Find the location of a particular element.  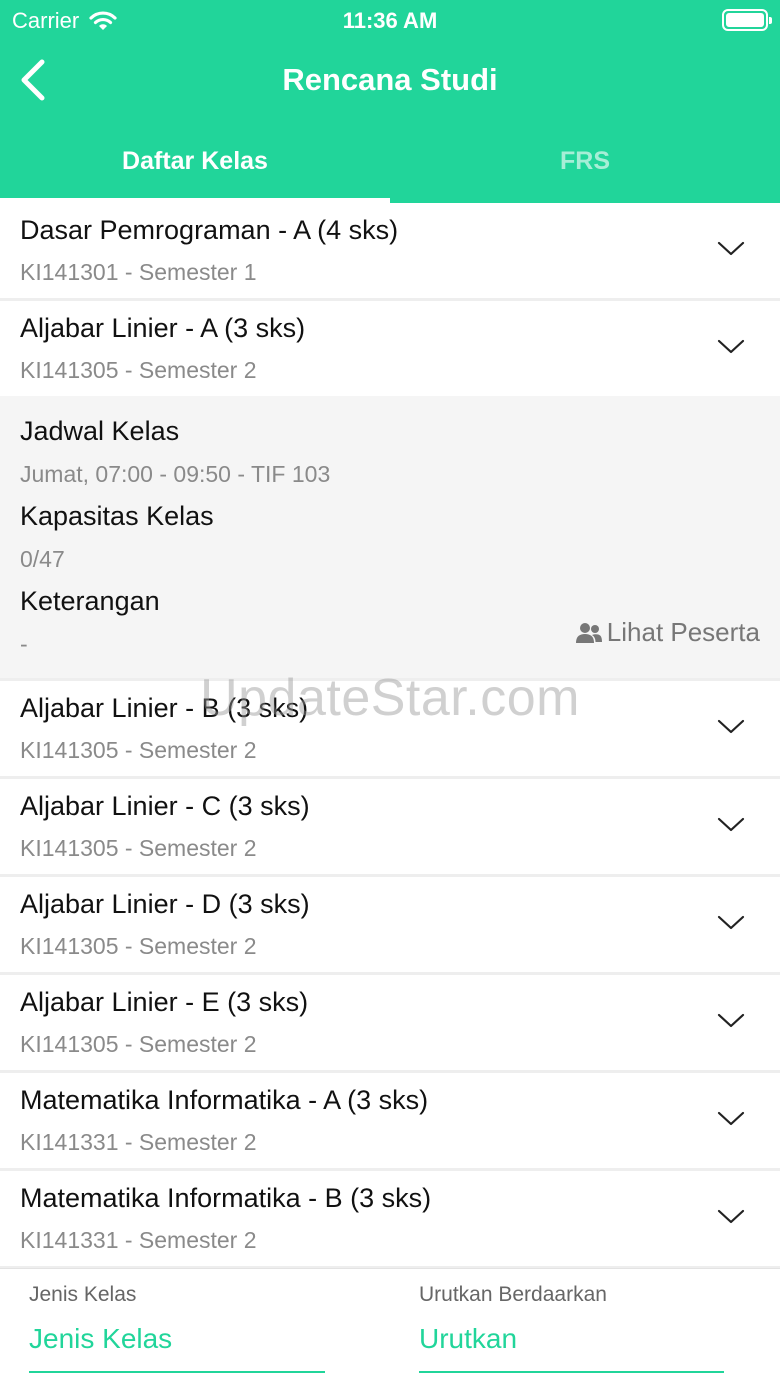

course-title: Matematika Informatika - B (3 sks) is located at coordinates (226, 1198).